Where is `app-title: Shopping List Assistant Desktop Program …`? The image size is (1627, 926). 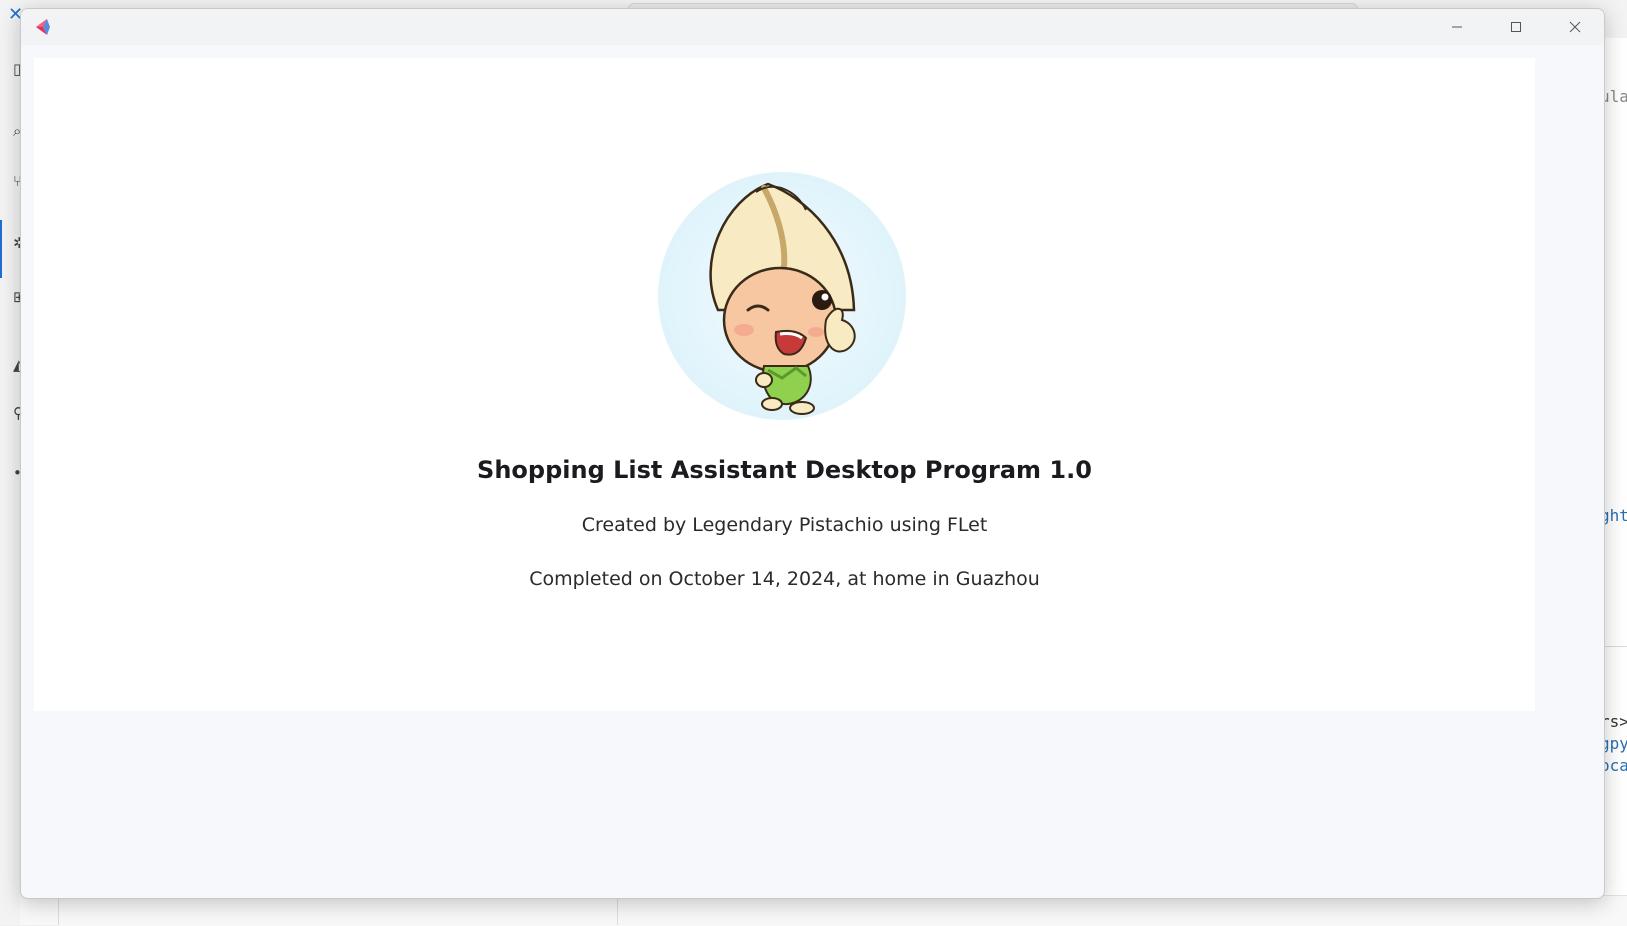 app-title: Shopping List Assistant Desktop Program … is located at coordinates (784, 470).